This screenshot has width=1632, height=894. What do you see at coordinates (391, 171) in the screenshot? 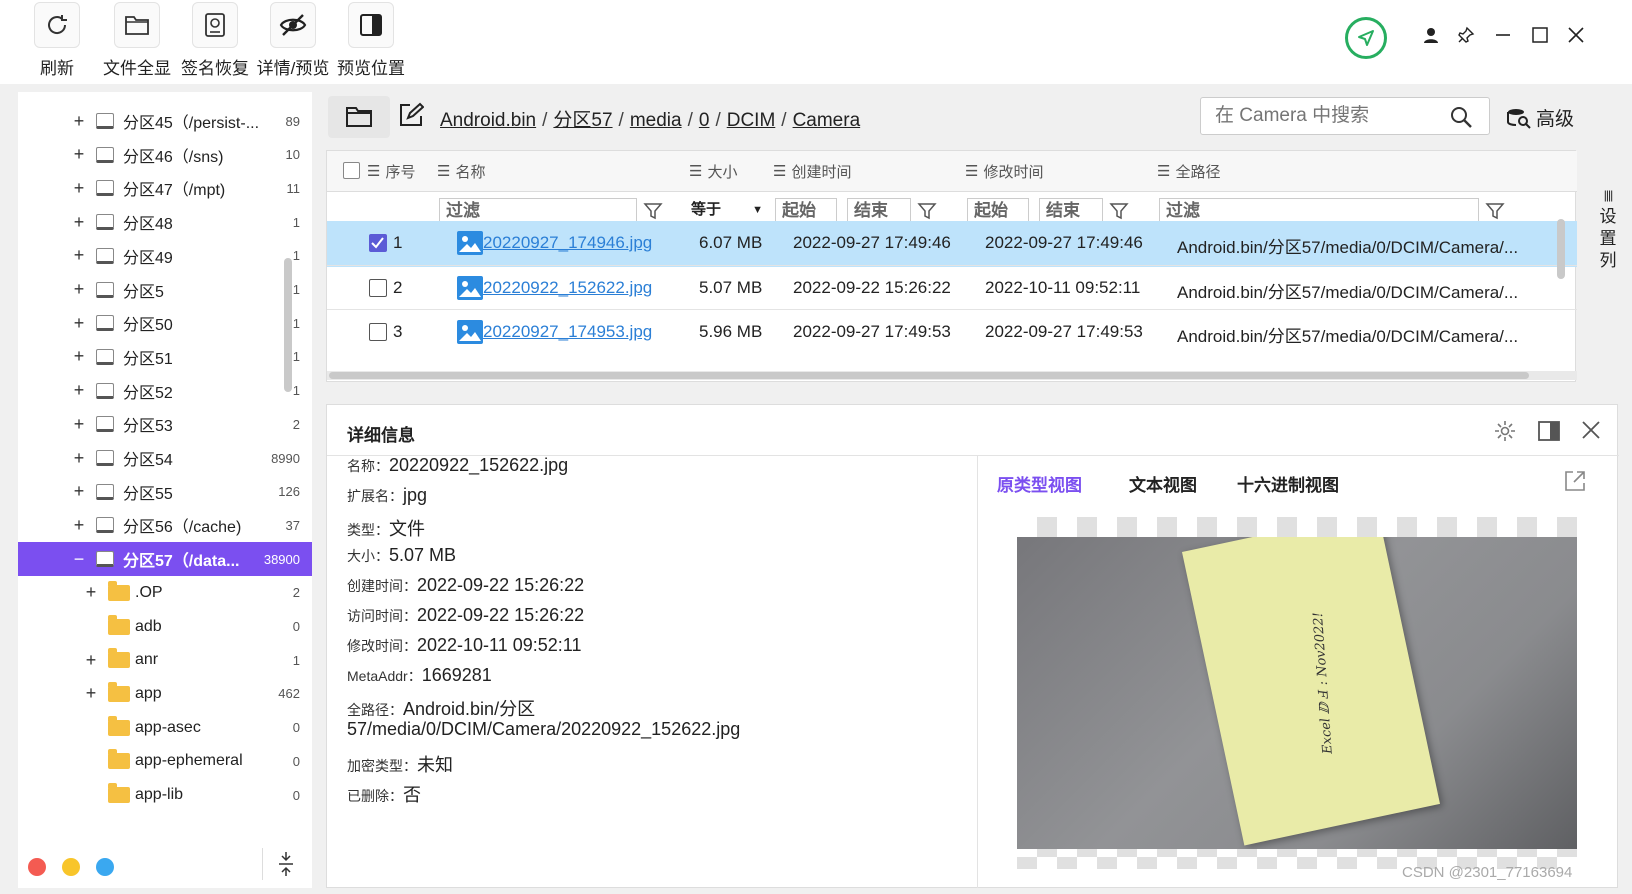
I see `column-index-header: ☰ 序号` at bounding box center [391, 171].